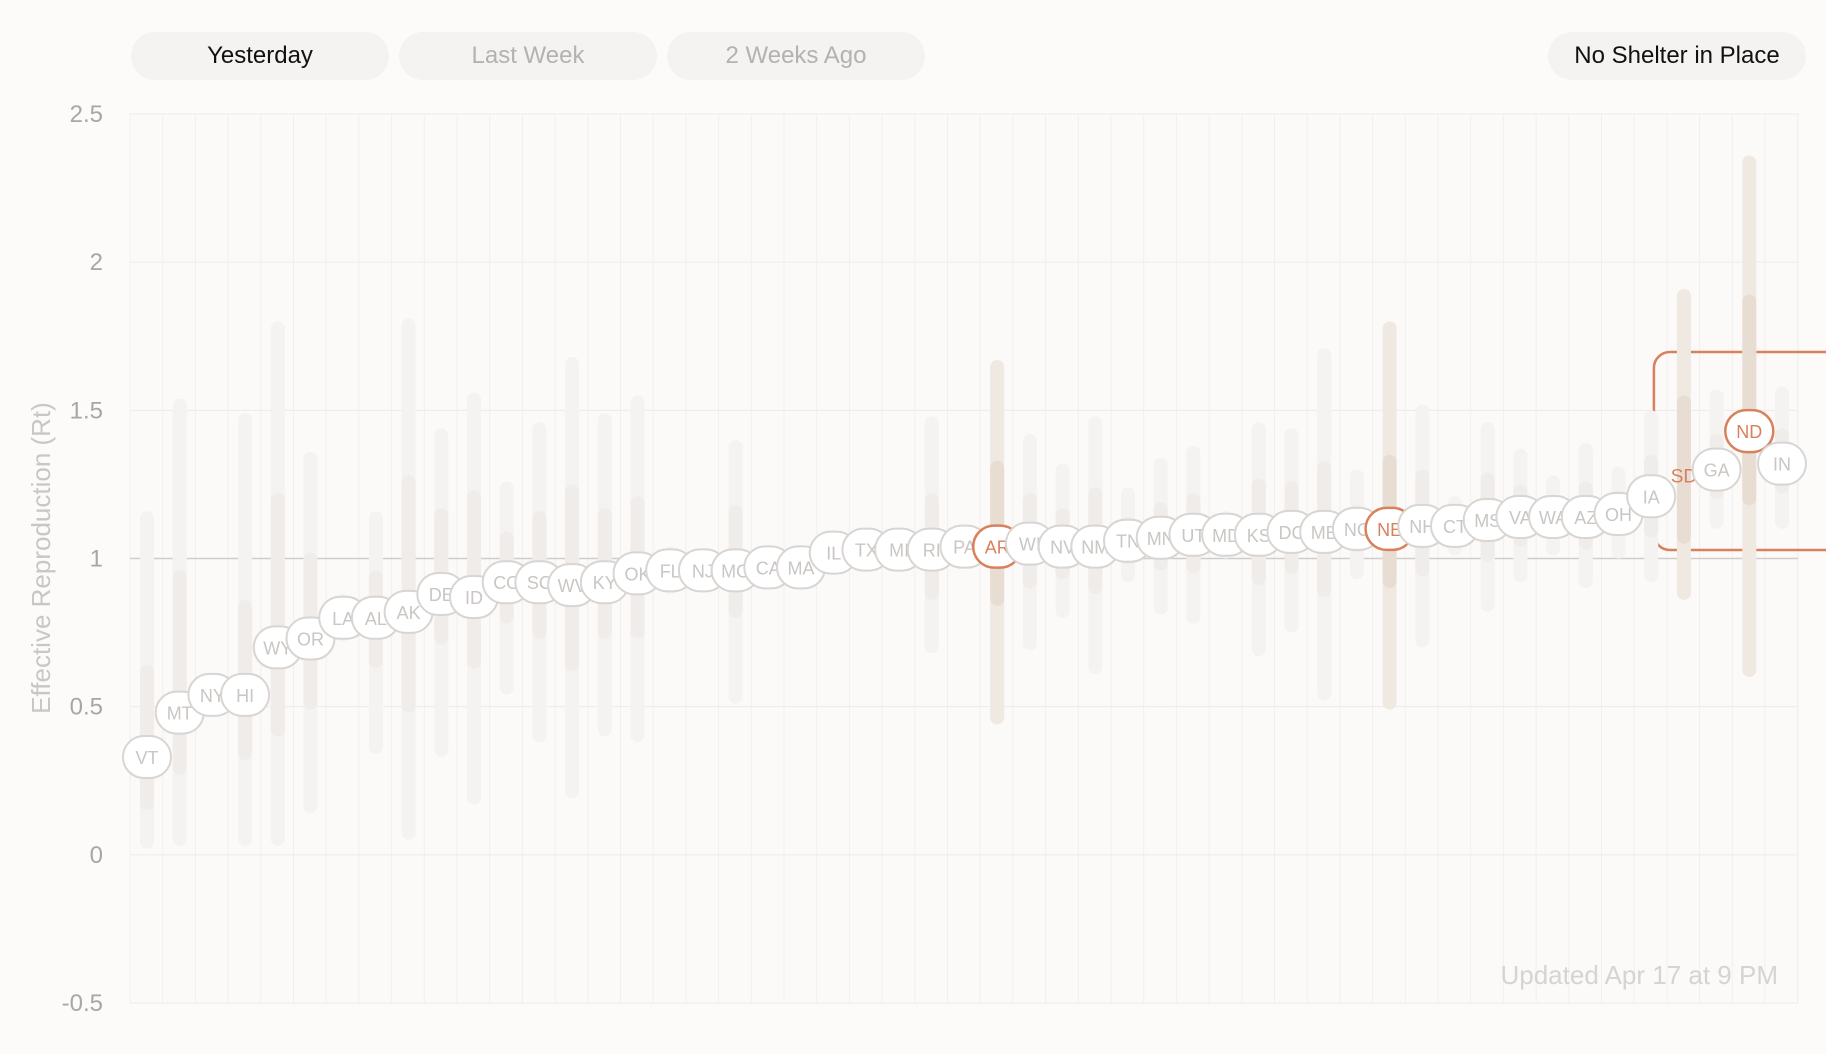 Image resolution: width=1826 pixels, height=1054 pixels. I want to click on marker-label: HI, so click(245, 696).